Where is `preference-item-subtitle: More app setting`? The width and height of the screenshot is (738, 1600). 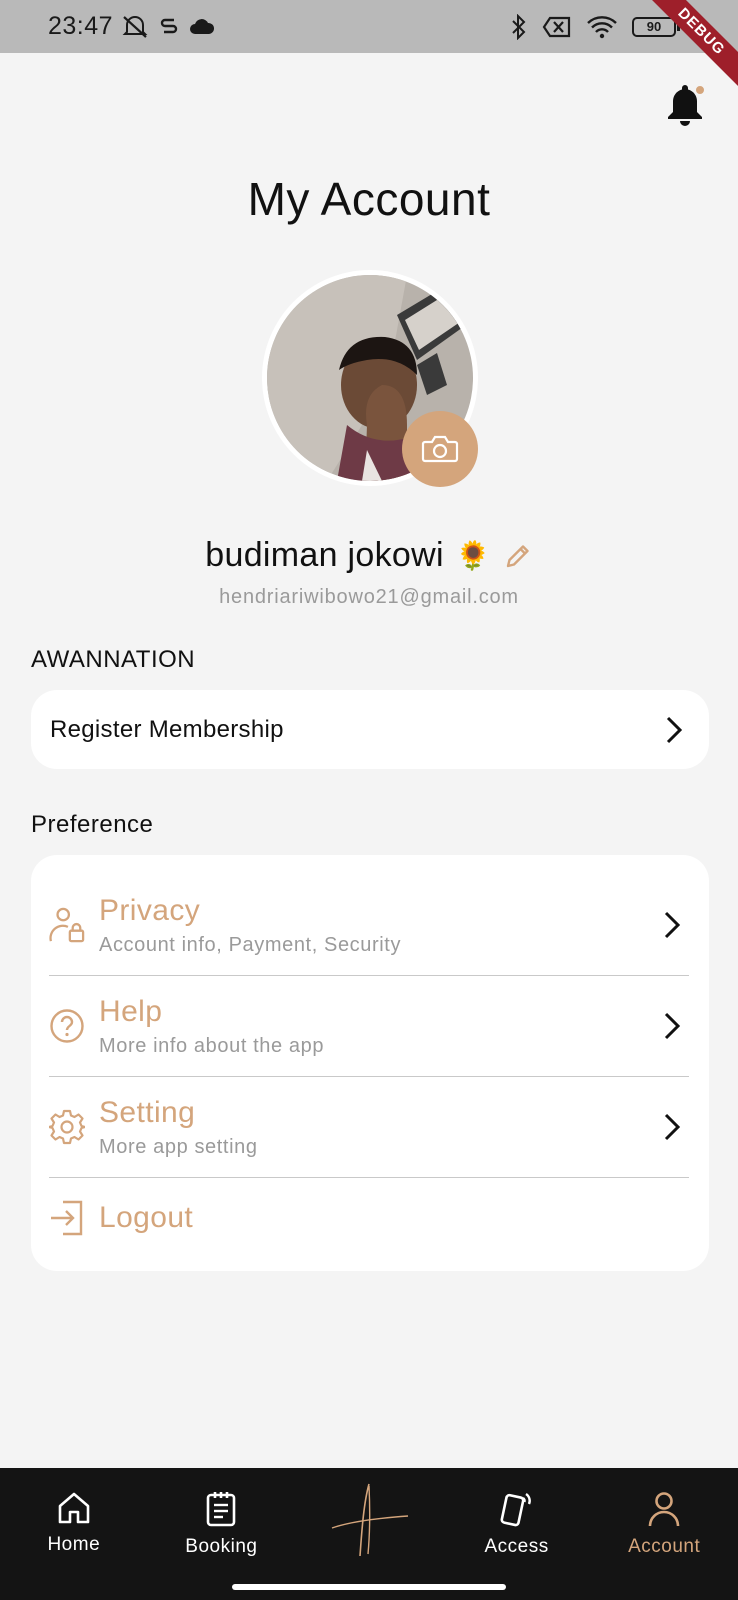 preference-item-subtitle: More app setting is located at coordinates (178, 1146).